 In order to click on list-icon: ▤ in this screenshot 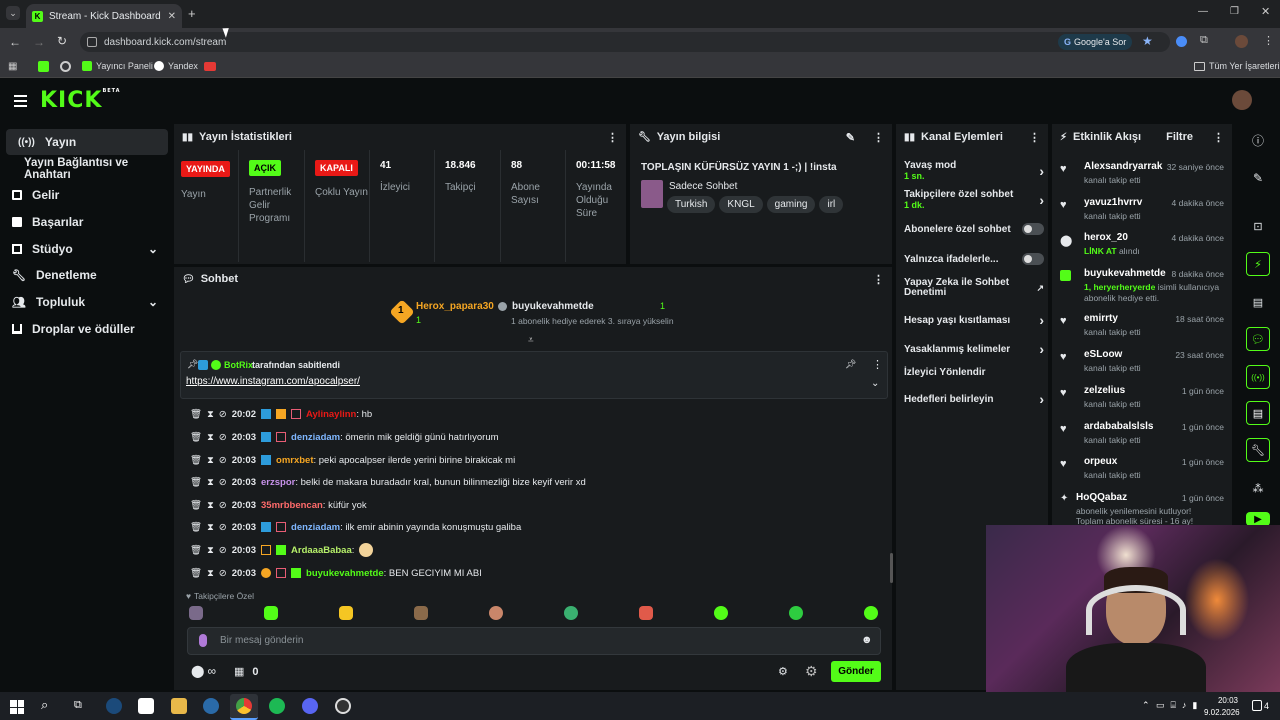, I will do `click(1258, 413)`.